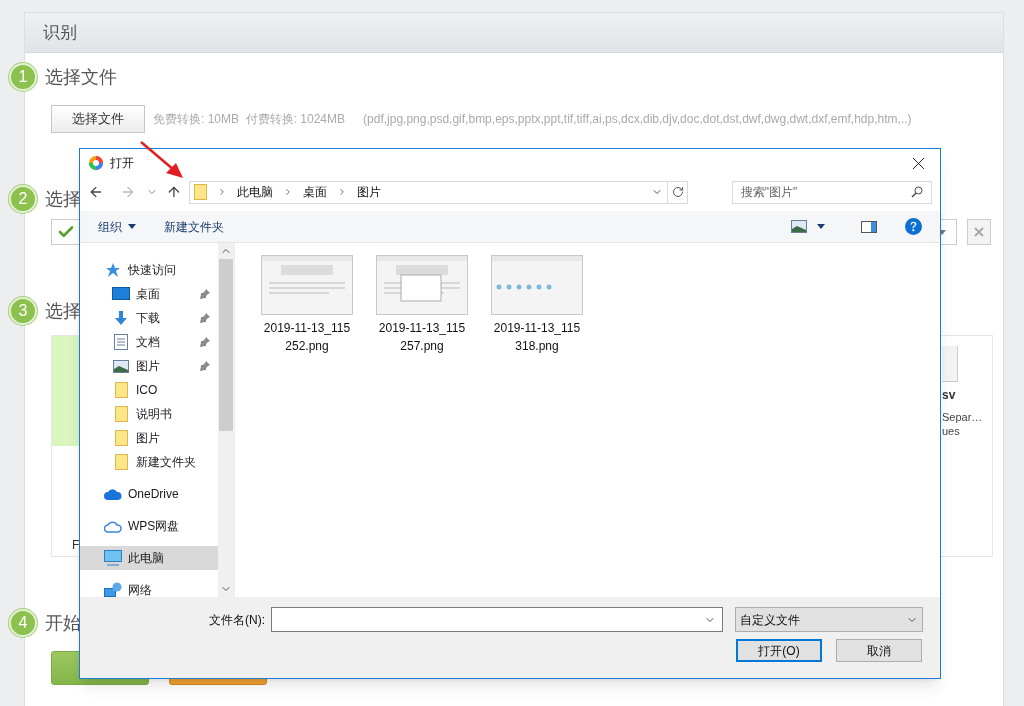 The image size is (1024, 706). I want to click on down-arrow-icon, so click(121, 318).